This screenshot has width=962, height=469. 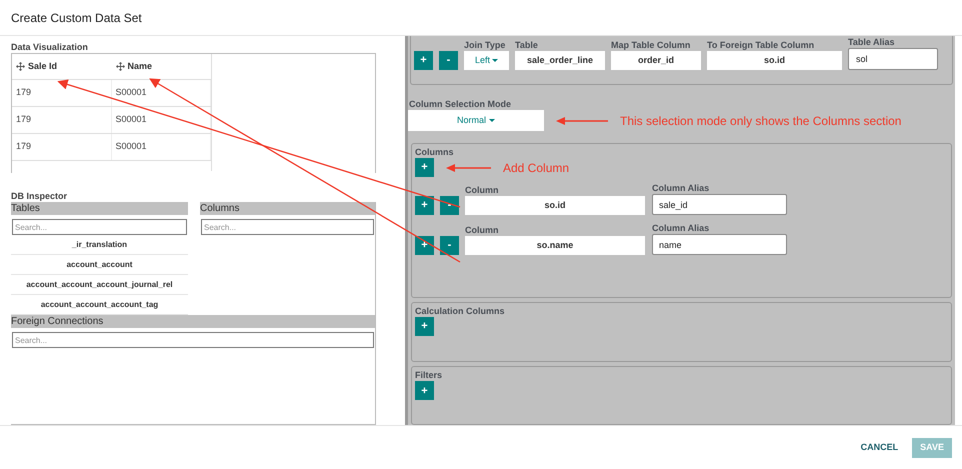 What do you see at coordinates (460, 104) in the screenshot?
I see `field-label: Column Selection Mode` at bounding box center [460, 104].